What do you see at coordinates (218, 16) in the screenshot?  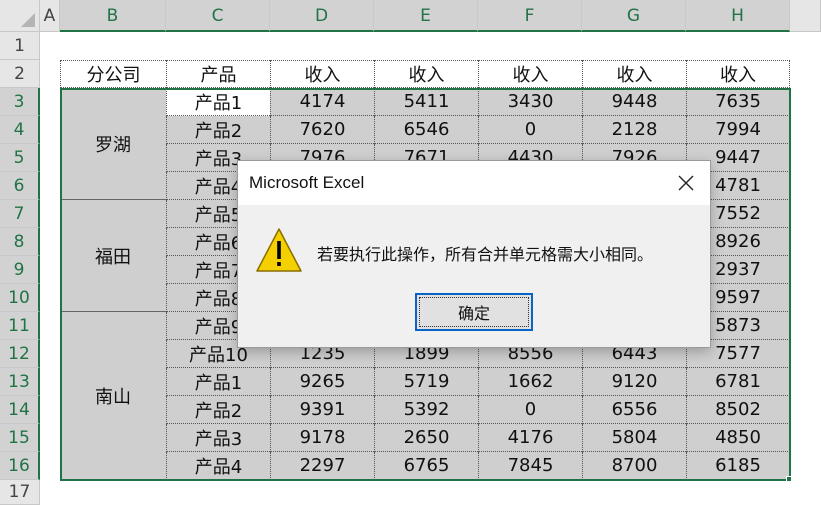 I see `column-header-c: C` at bounding box center [218, 16].